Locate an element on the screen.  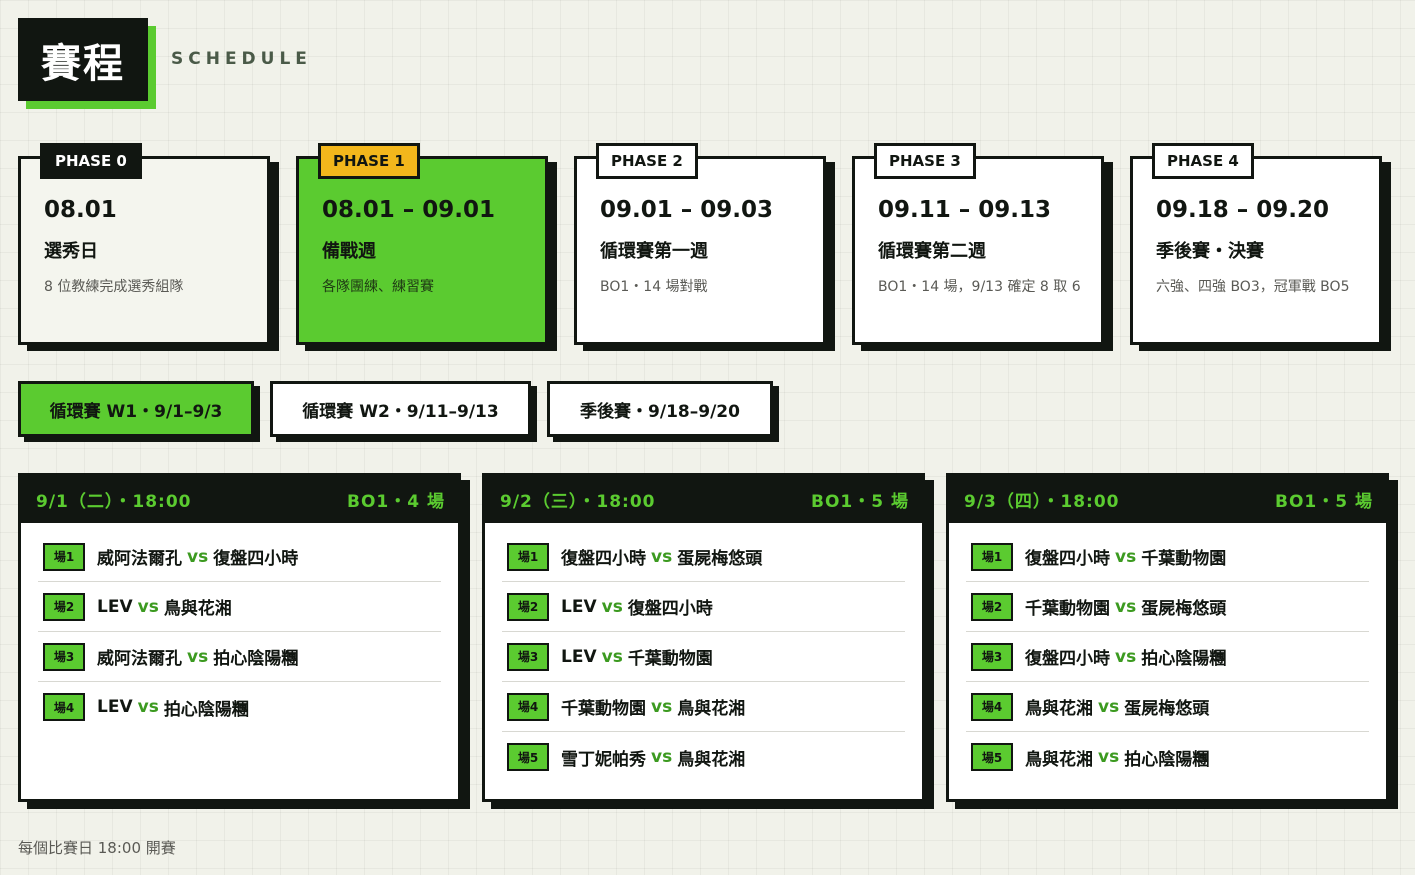
phase-card-0: PHASE 0 08.01 選秀日 8 位教練完成選秀組隊 is located at coordinates (144, 244).